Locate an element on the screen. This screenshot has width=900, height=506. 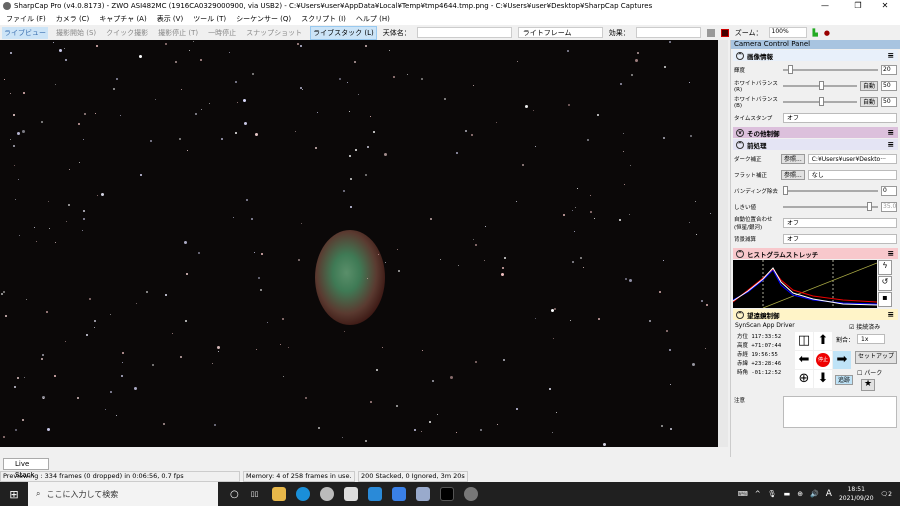
threshold-input: 35.0 is located at coordinates (889, 207).